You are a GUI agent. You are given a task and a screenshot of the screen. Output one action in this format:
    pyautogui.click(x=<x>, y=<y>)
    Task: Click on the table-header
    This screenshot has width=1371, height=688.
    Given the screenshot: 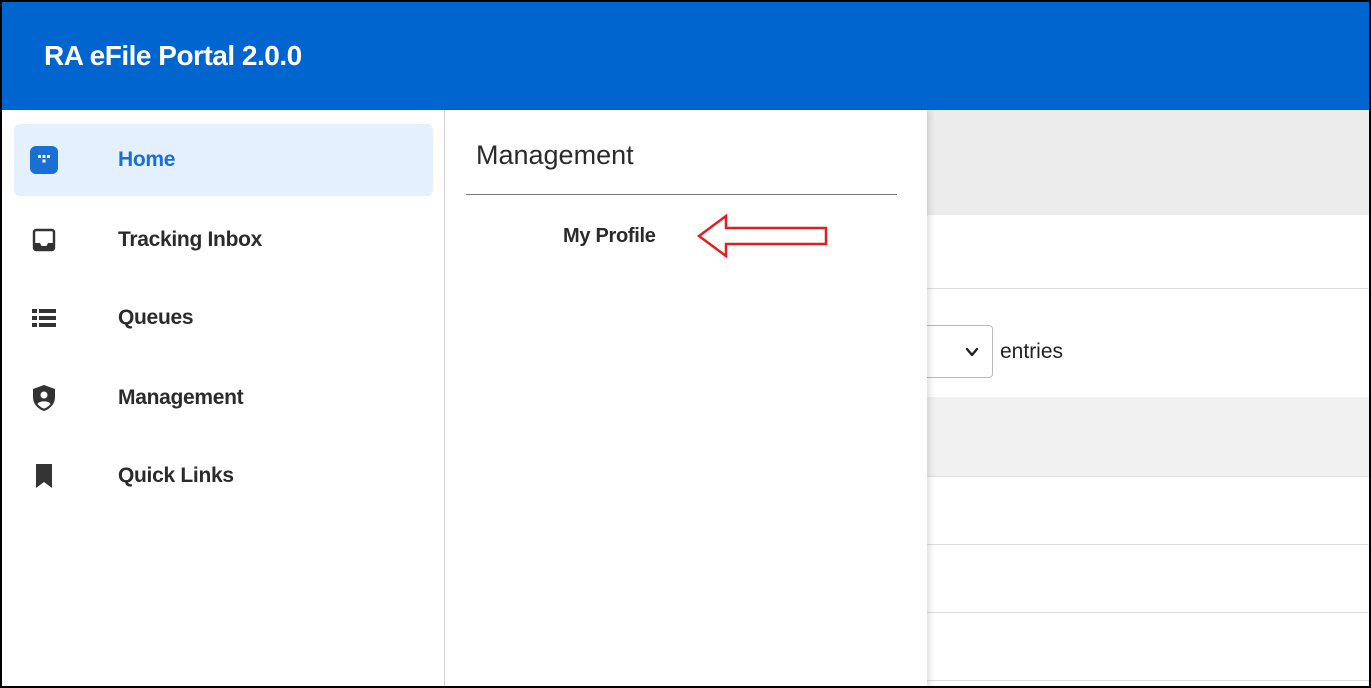 What is the action you would take?
    pyautogui.click(x=1148, y=437)
    